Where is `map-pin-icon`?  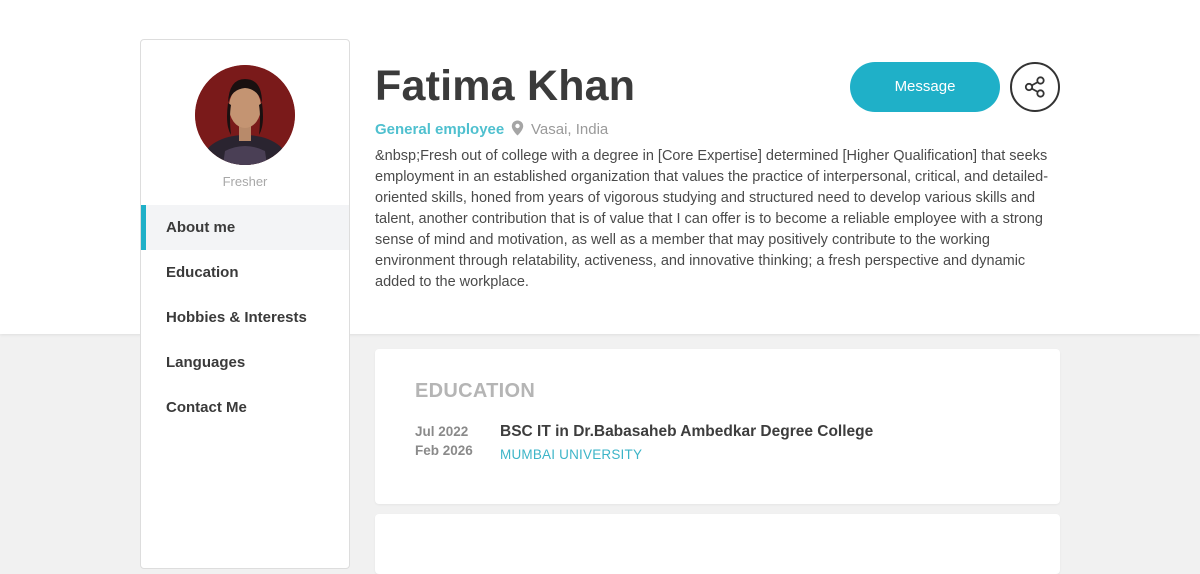
map-pin-icon is located at coordinates (517, 128).